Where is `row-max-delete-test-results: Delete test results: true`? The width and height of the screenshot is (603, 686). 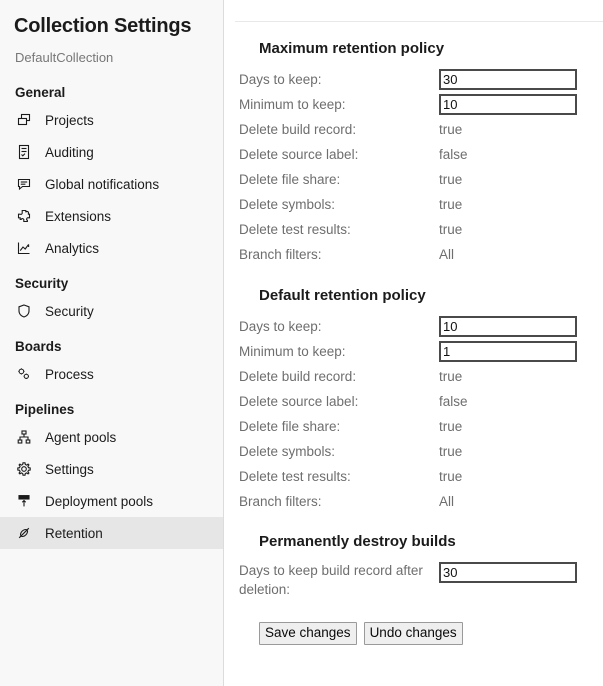
row-max-delete-test-results: Delete test results: true is located at coordinates (413, 229).